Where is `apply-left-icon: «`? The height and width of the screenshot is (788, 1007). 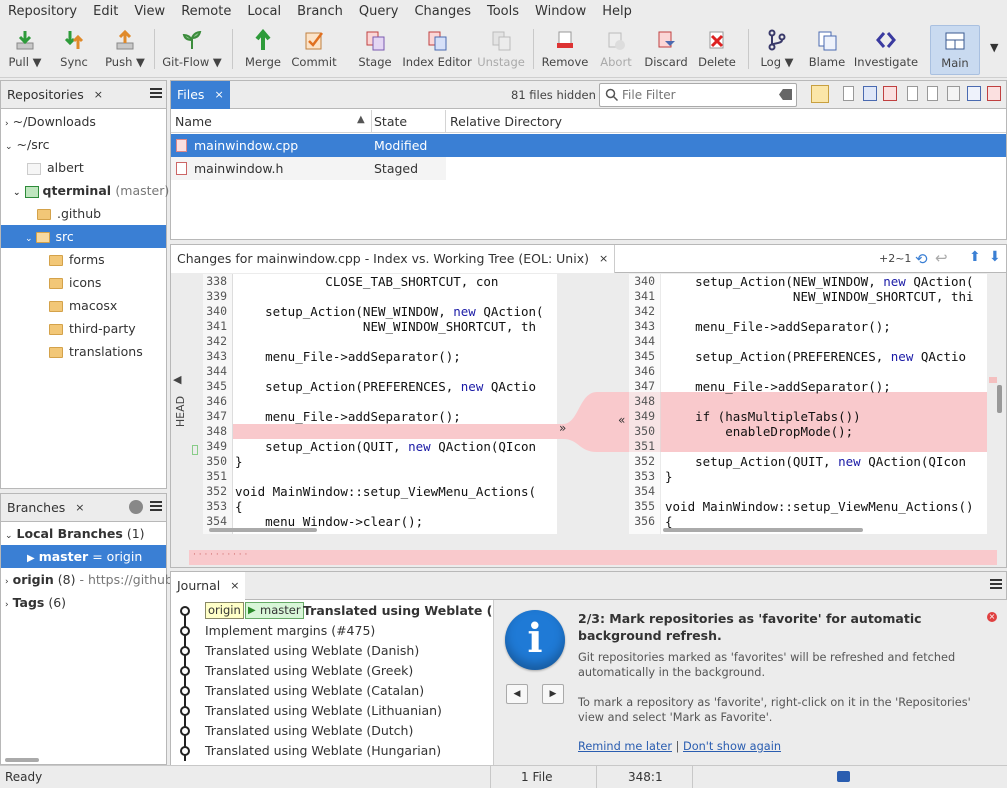 apply-left-icon: « is located at coordinates (621, 420).